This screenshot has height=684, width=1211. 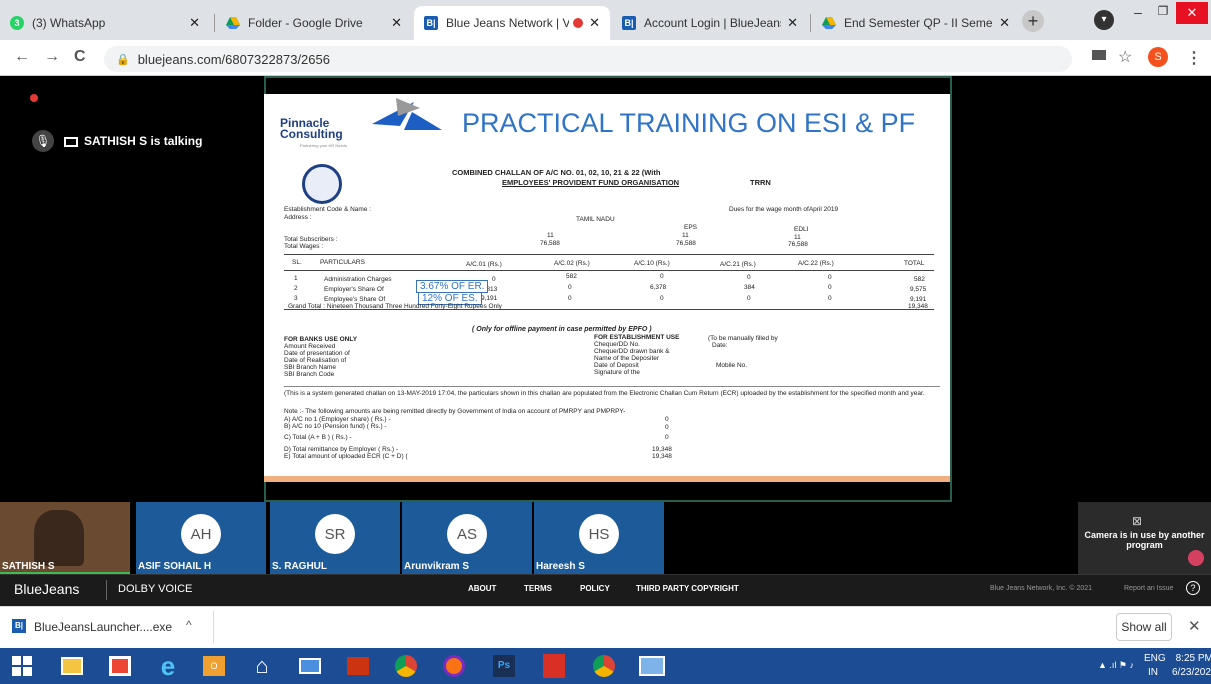 What do you see at coordinates (605, 627) in the screenshot?
I see `download-bar: B| BlueJeansLauncher....exe ^ Show all ✕` at bounding box center [605, 627].